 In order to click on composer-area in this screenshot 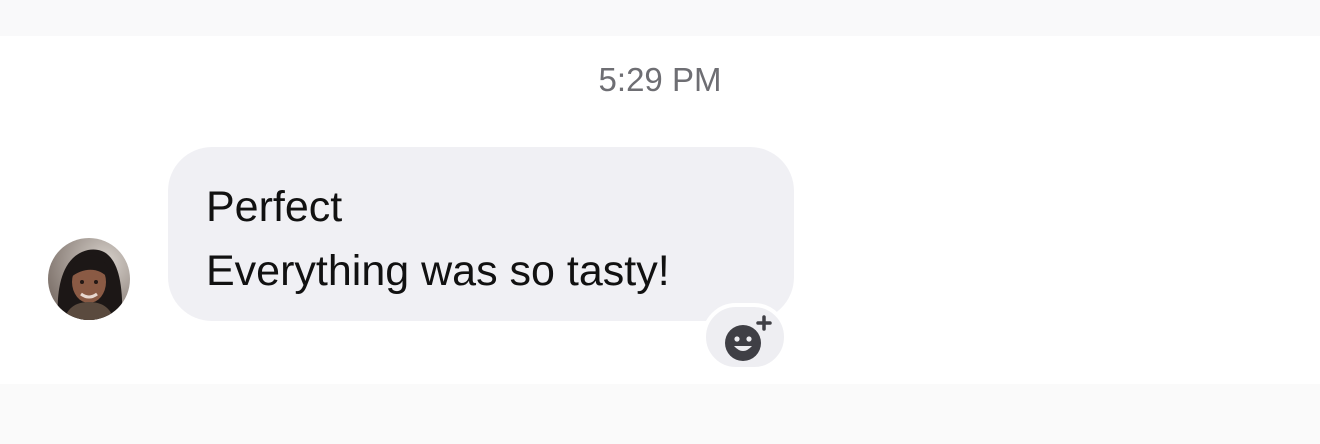, I will do `click(660, 414)`.